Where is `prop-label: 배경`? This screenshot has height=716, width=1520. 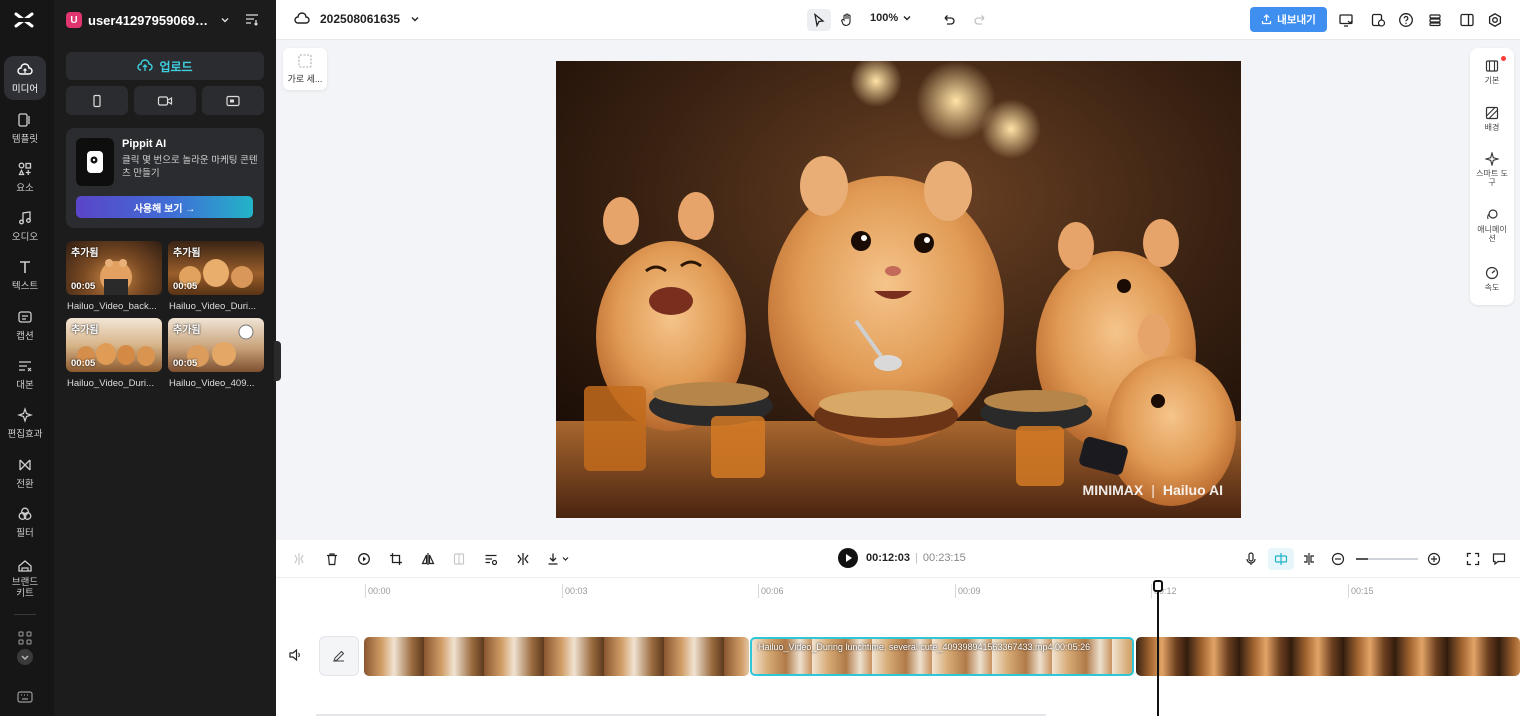
prop-label: 배경 is located at coordinates (1492, 127).